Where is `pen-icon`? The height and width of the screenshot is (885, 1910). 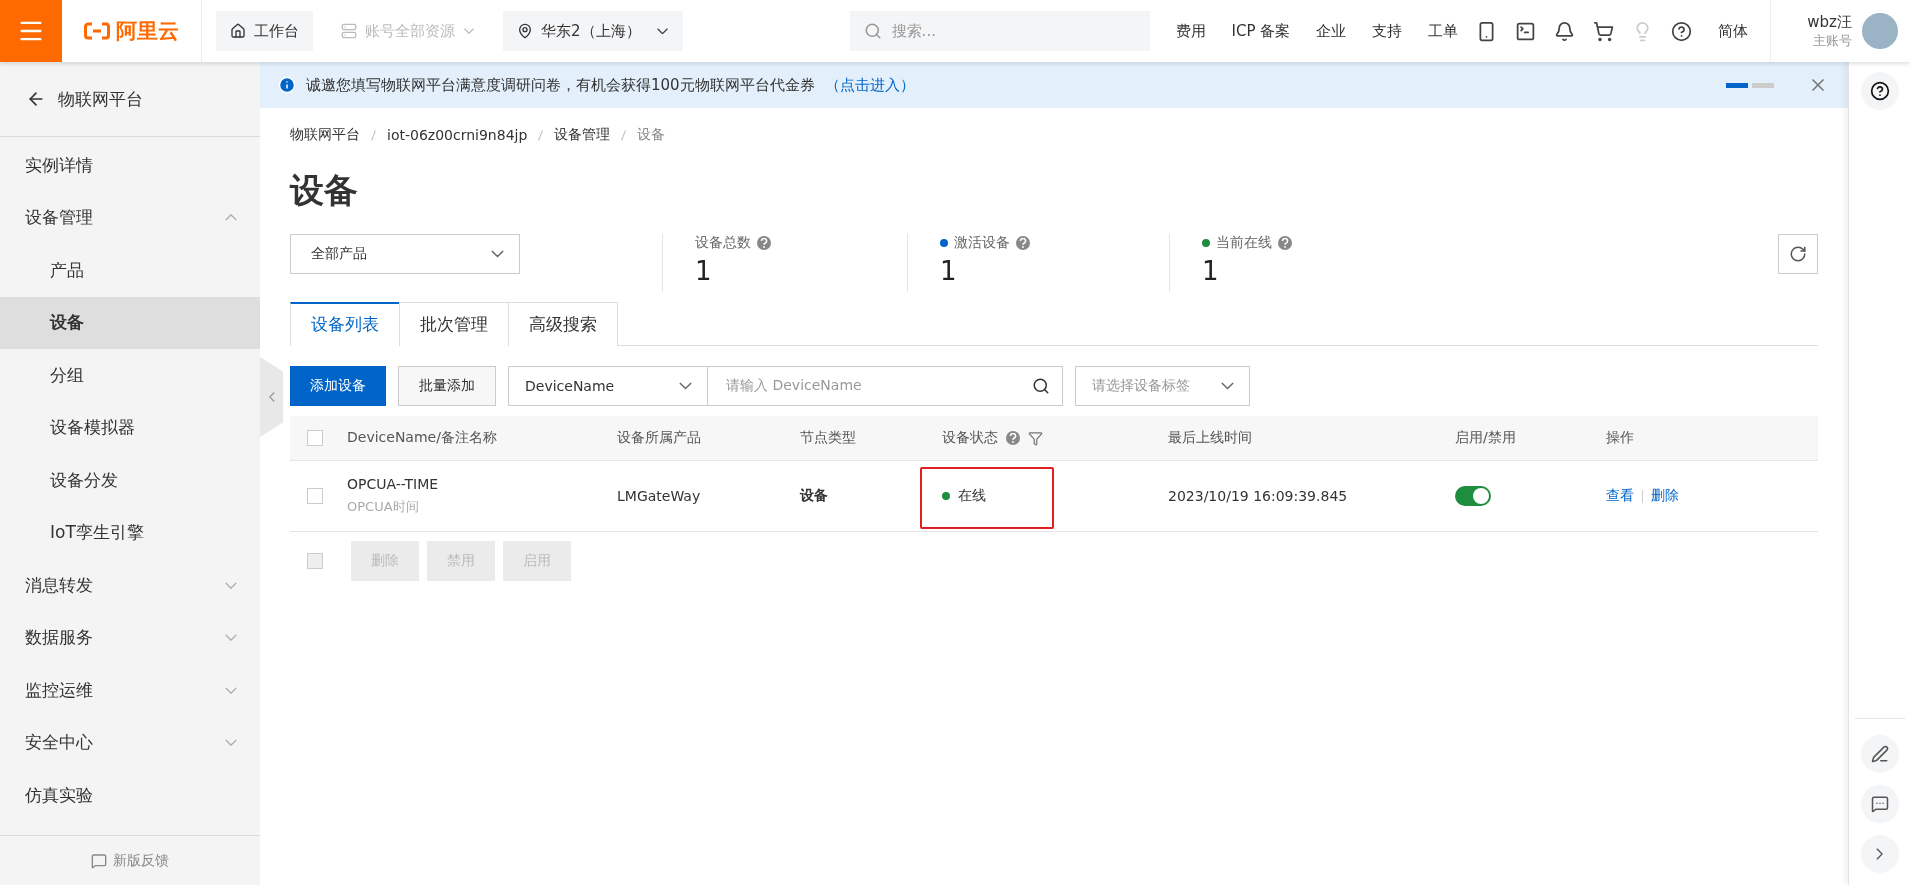 pen-icon is located at coordinates (1879, 754).